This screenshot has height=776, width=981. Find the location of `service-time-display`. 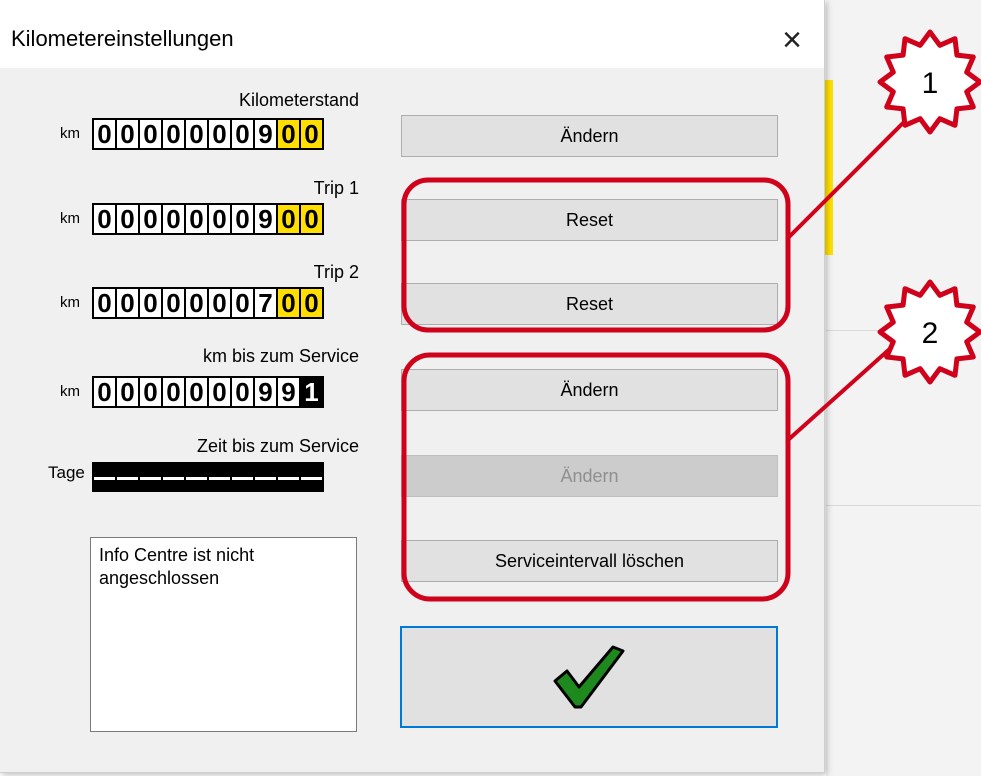

service-time-display is located at coordinates (208, 477).